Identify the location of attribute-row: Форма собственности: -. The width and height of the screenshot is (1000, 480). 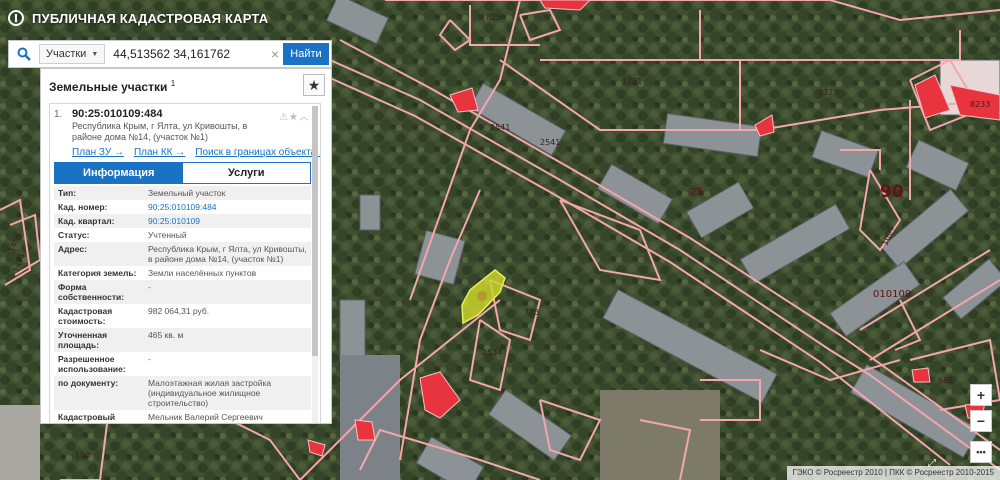
(182, 292).